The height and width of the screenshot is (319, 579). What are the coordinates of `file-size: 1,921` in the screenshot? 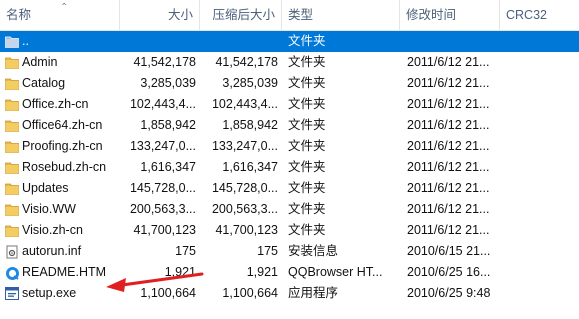 It's located at (180, 272).